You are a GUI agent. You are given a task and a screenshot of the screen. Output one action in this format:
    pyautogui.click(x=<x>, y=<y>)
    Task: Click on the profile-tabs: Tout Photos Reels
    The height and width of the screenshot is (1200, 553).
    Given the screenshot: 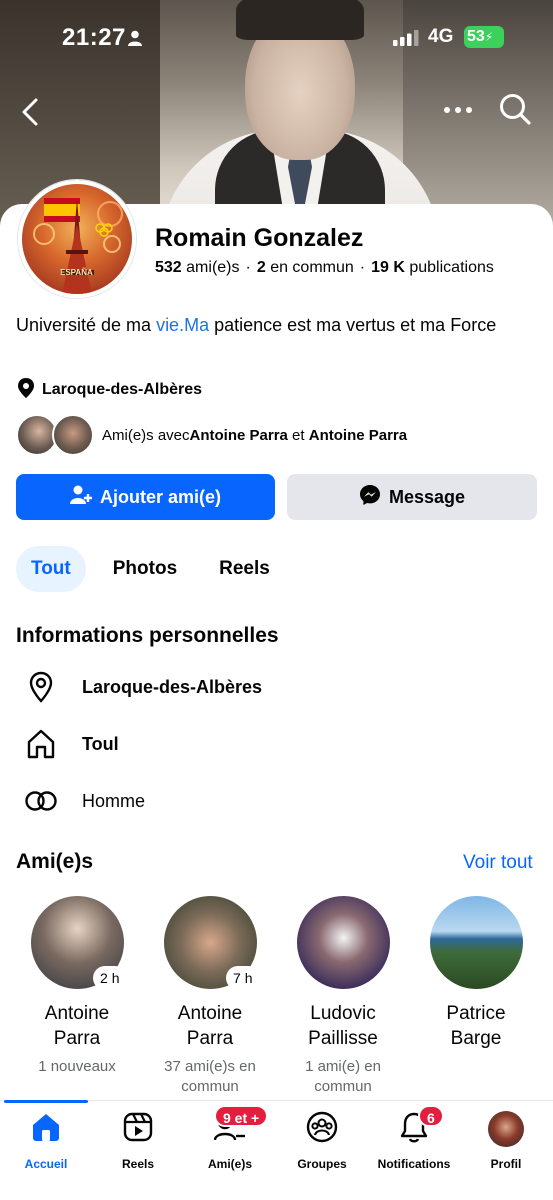 What is the action you would take?
    pyautogui.click(x=150, y=569)
    